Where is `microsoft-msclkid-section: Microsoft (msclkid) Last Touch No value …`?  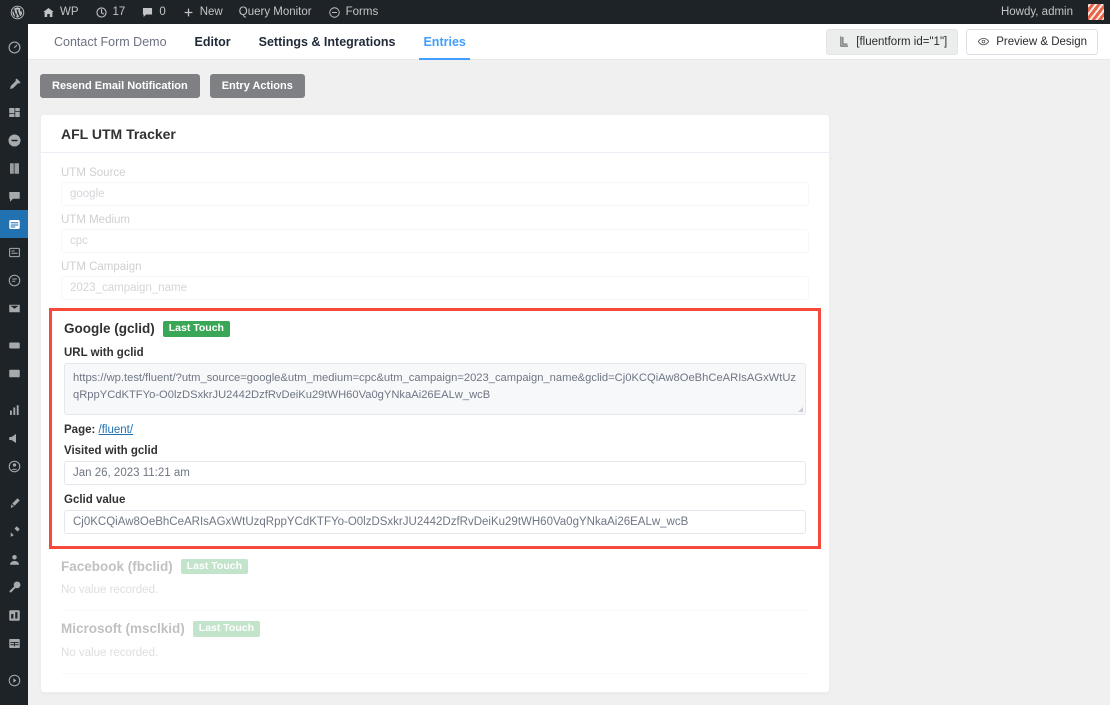 microsoft-msclkid-section: Microsoft (msclkid) Last Touch No value … is located at coordinates (435, 642).